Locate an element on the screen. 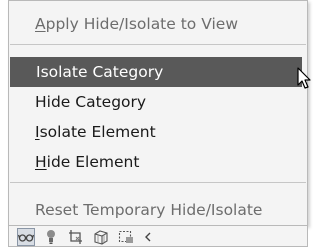 The image size is (326, 247). menu-item-hide-element: Hide Element is located at coordinates (155, 162).